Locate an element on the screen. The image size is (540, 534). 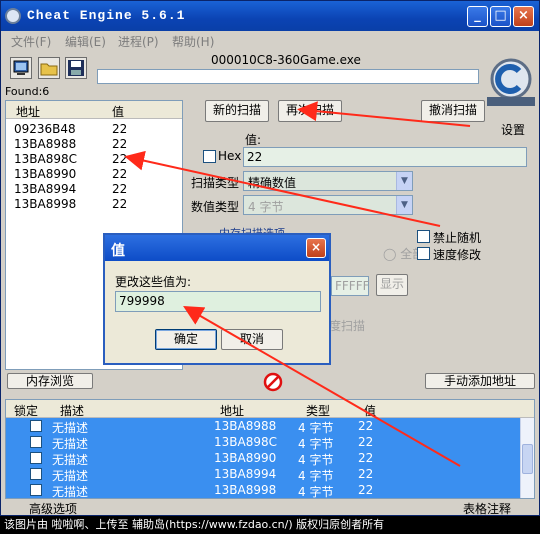
scan-type-value: 精确数值 is located at coordinates (272, 183).